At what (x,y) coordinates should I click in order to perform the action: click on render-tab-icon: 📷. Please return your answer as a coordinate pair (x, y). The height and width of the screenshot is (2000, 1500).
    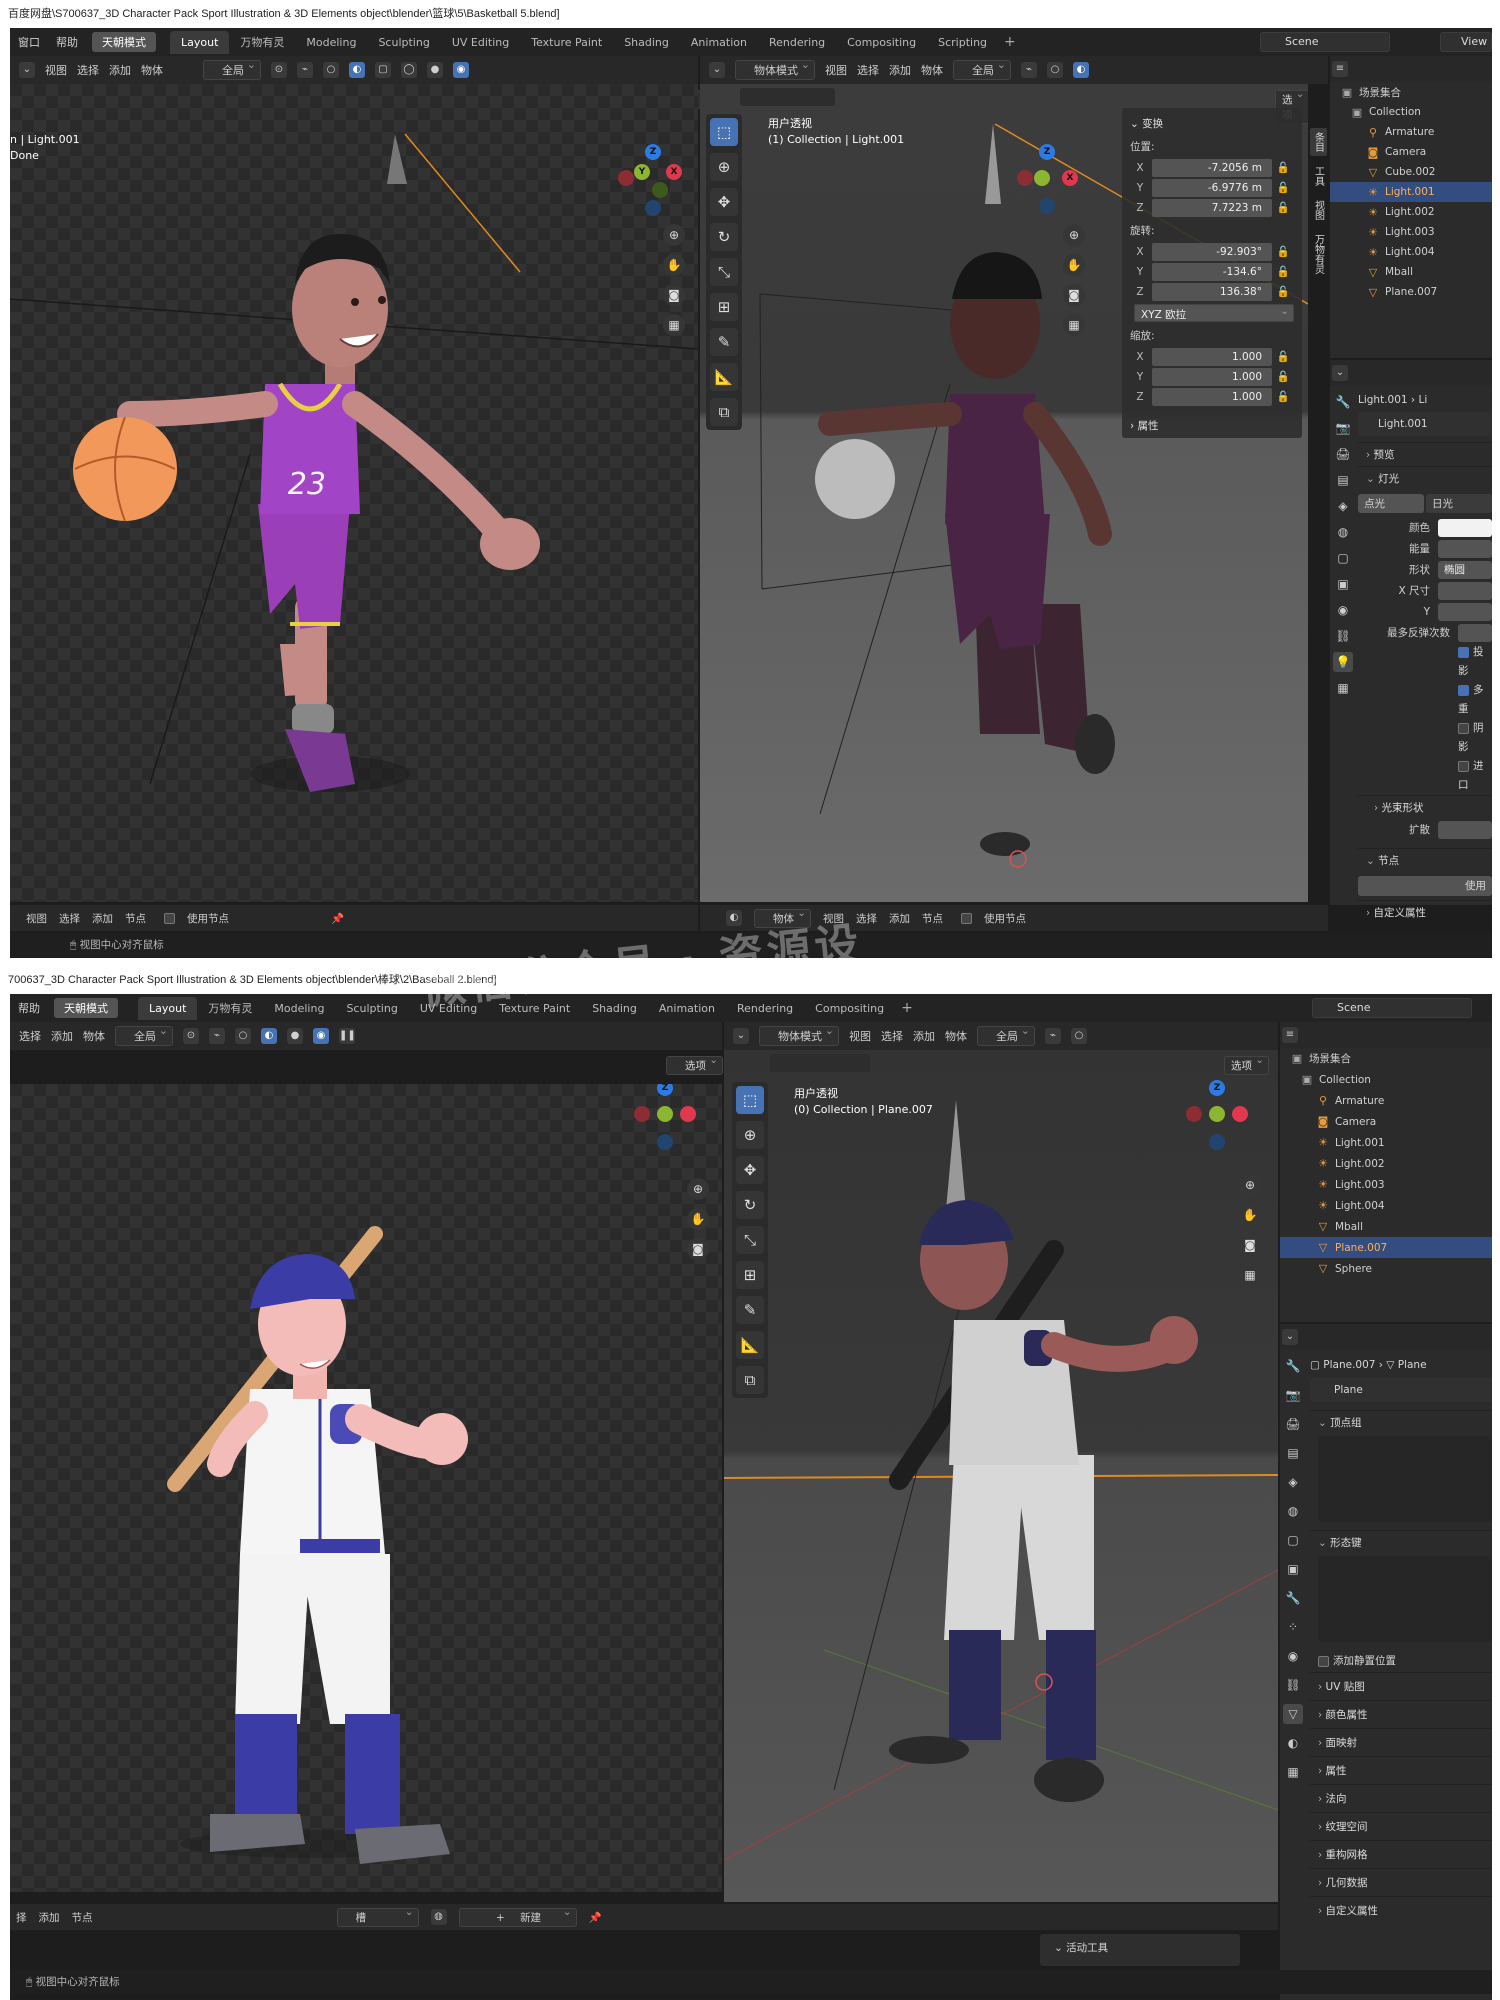
    Looking at the image, I should click on (1343, 428).